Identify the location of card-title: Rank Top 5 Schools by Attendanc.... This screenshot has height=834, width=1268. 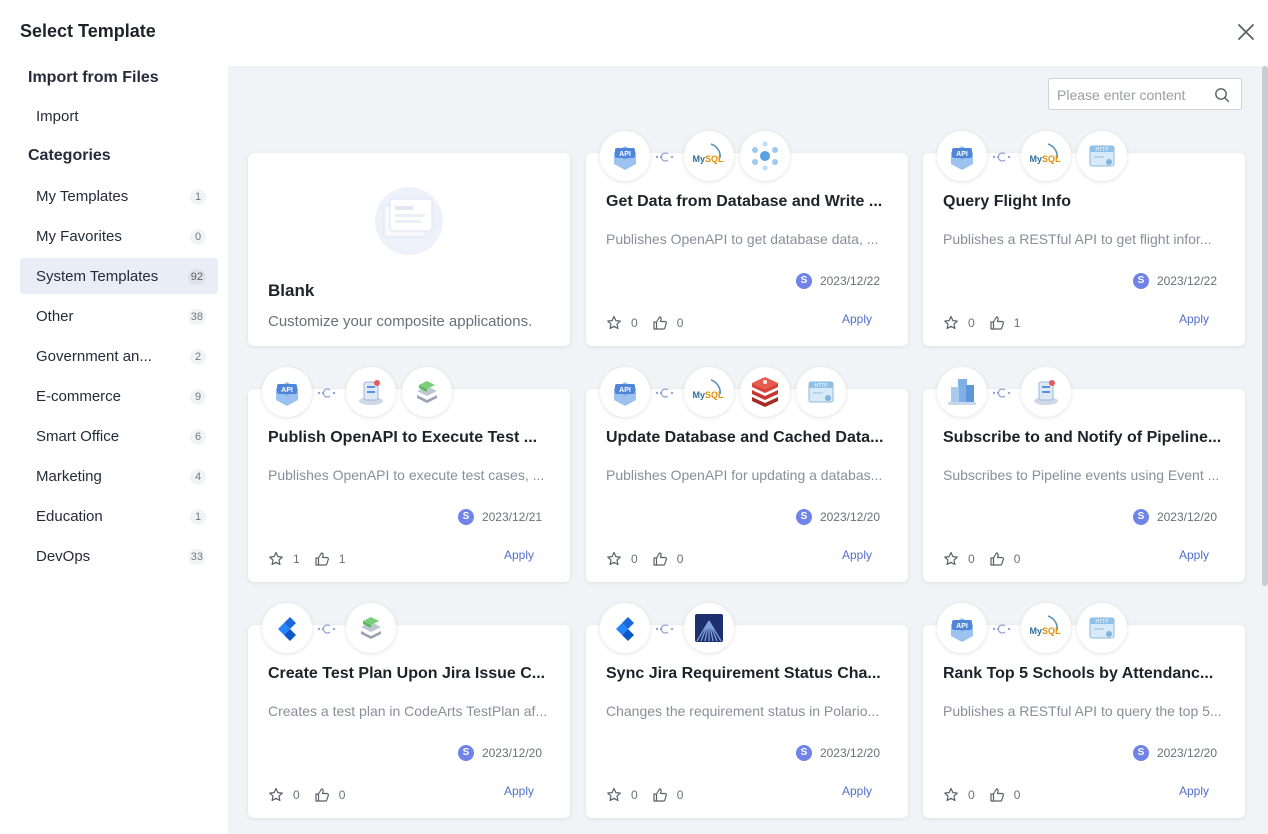
(1078, 673).